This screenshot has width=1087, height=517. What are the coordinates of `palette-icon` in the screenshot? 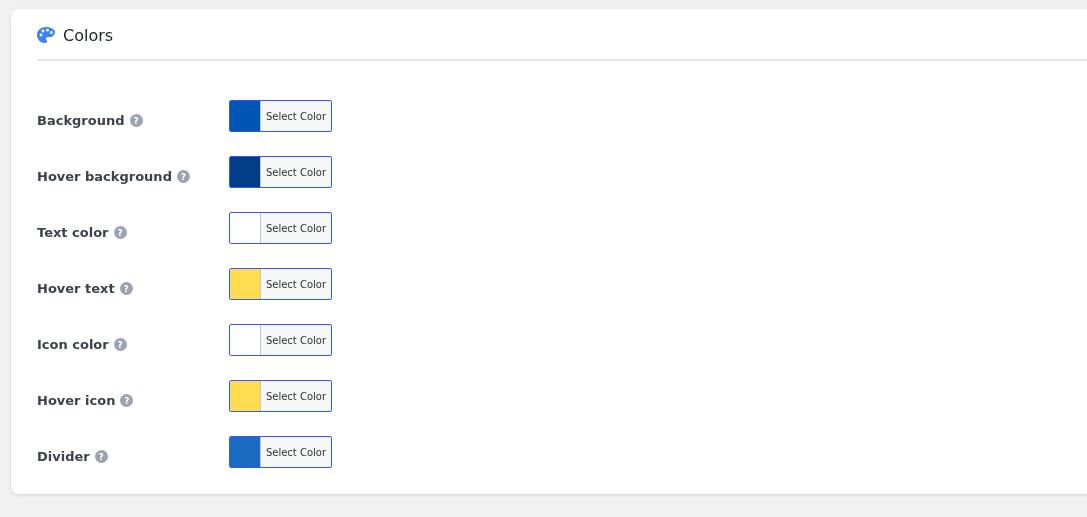 It's located at (46, 35).